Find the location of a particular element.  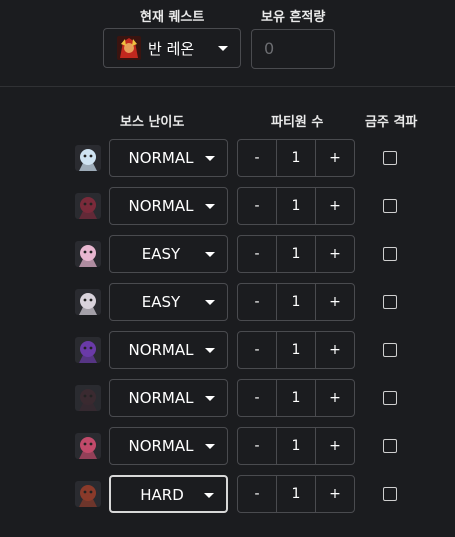

current-quest-select: 반 레온 is located at coordinates (172, 48).